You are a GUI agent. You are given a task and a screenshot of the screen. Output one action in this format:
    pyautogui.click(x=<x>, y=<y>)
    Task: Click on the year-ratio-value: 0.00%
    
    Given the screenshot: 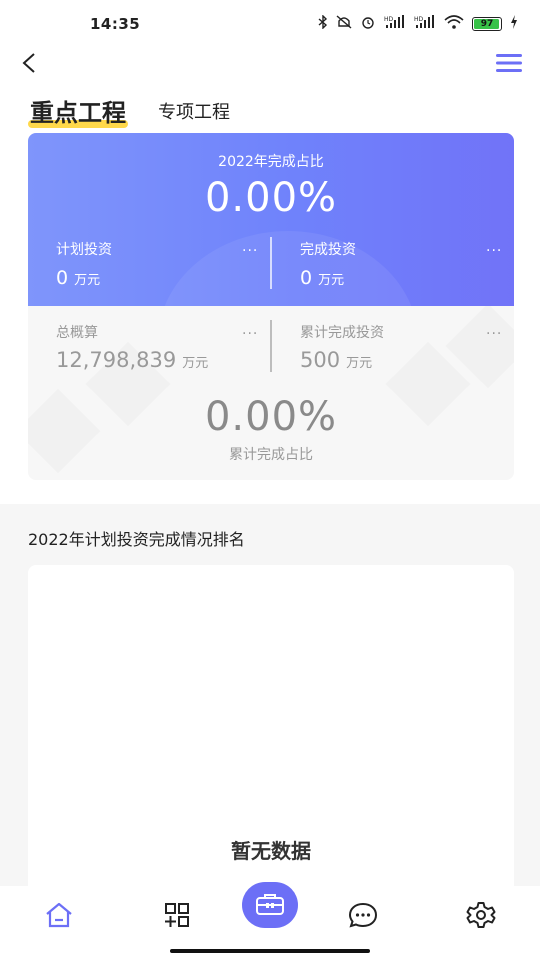 What is the action you would take?
    pyautogui.click(x=271, y=198)
    